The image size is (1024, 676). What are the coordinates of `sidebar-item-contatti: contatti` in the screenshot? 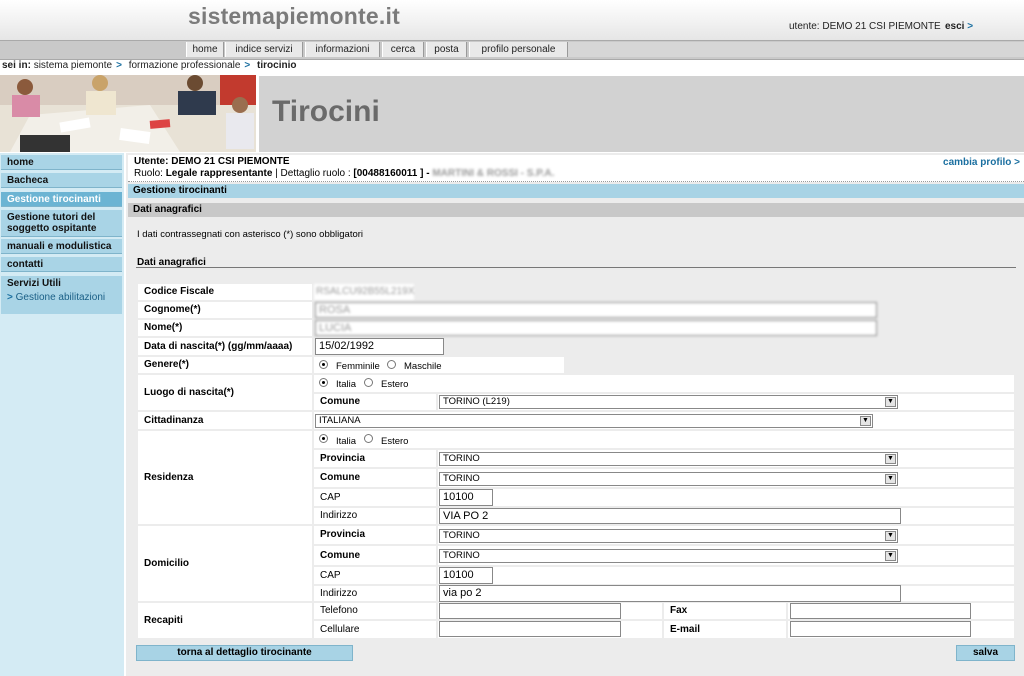 It's located at (61, 264).